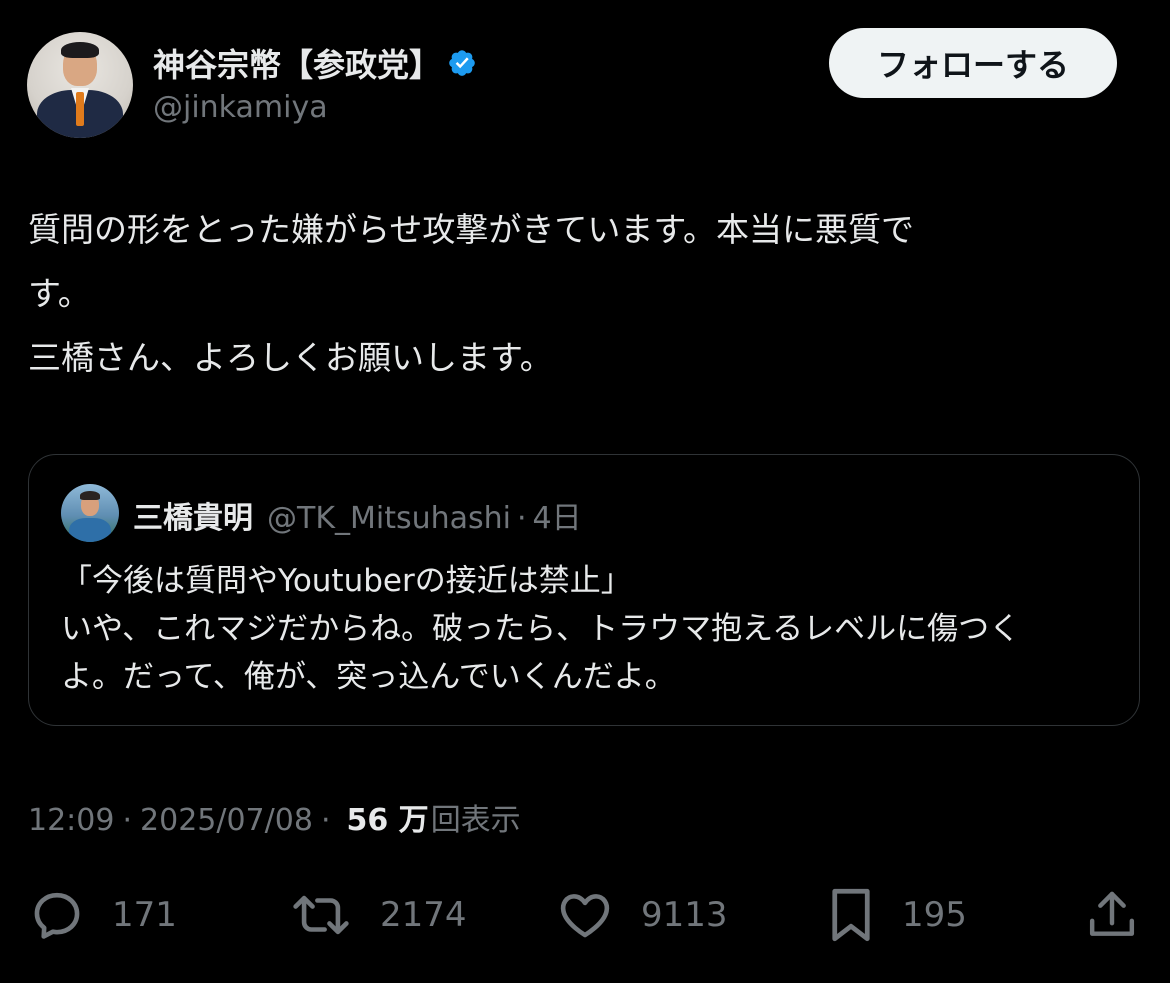  I want to click on reply-icon, so click(57, 915).